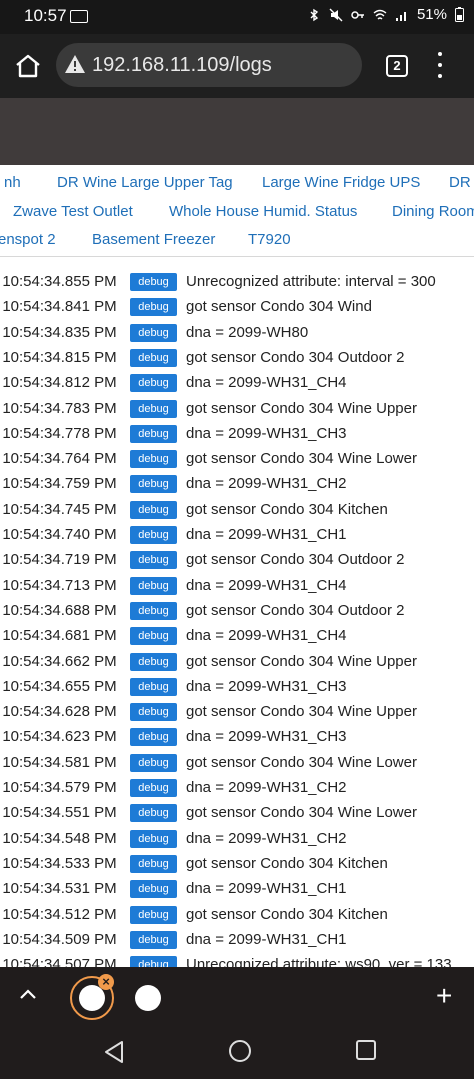  I want to click on device-link: Zwave Test Outlet, so click(73, 211).